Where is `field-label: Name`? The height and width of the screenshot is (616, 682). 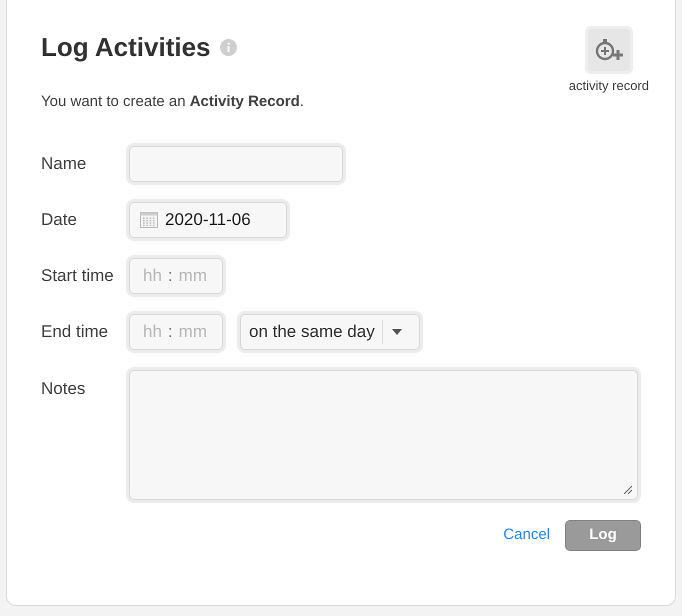 field-label: Name is located at coordinates (64, 163).